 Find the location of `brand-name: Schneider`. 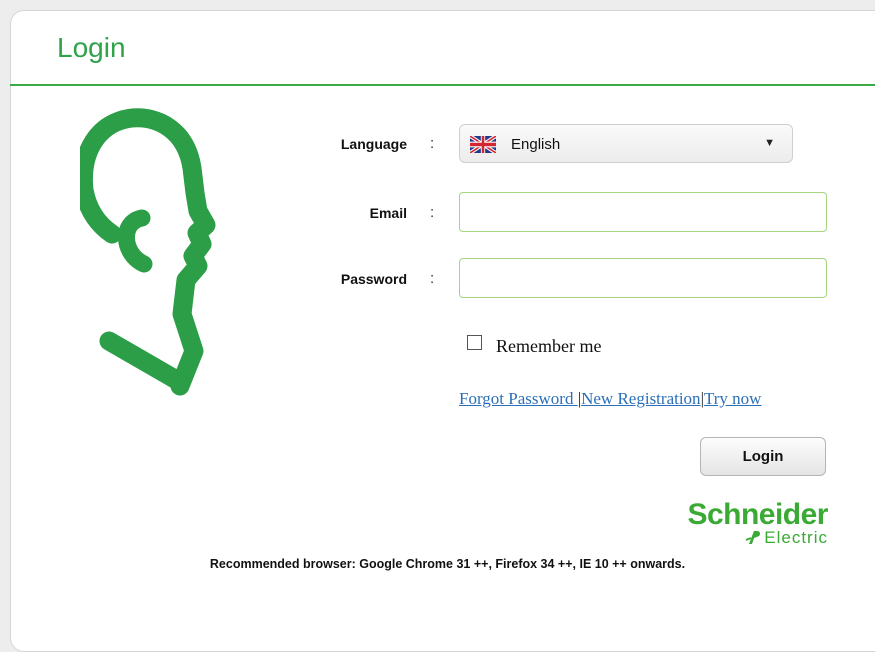

brand-name: Schneider is located at coordinates (757, 514).